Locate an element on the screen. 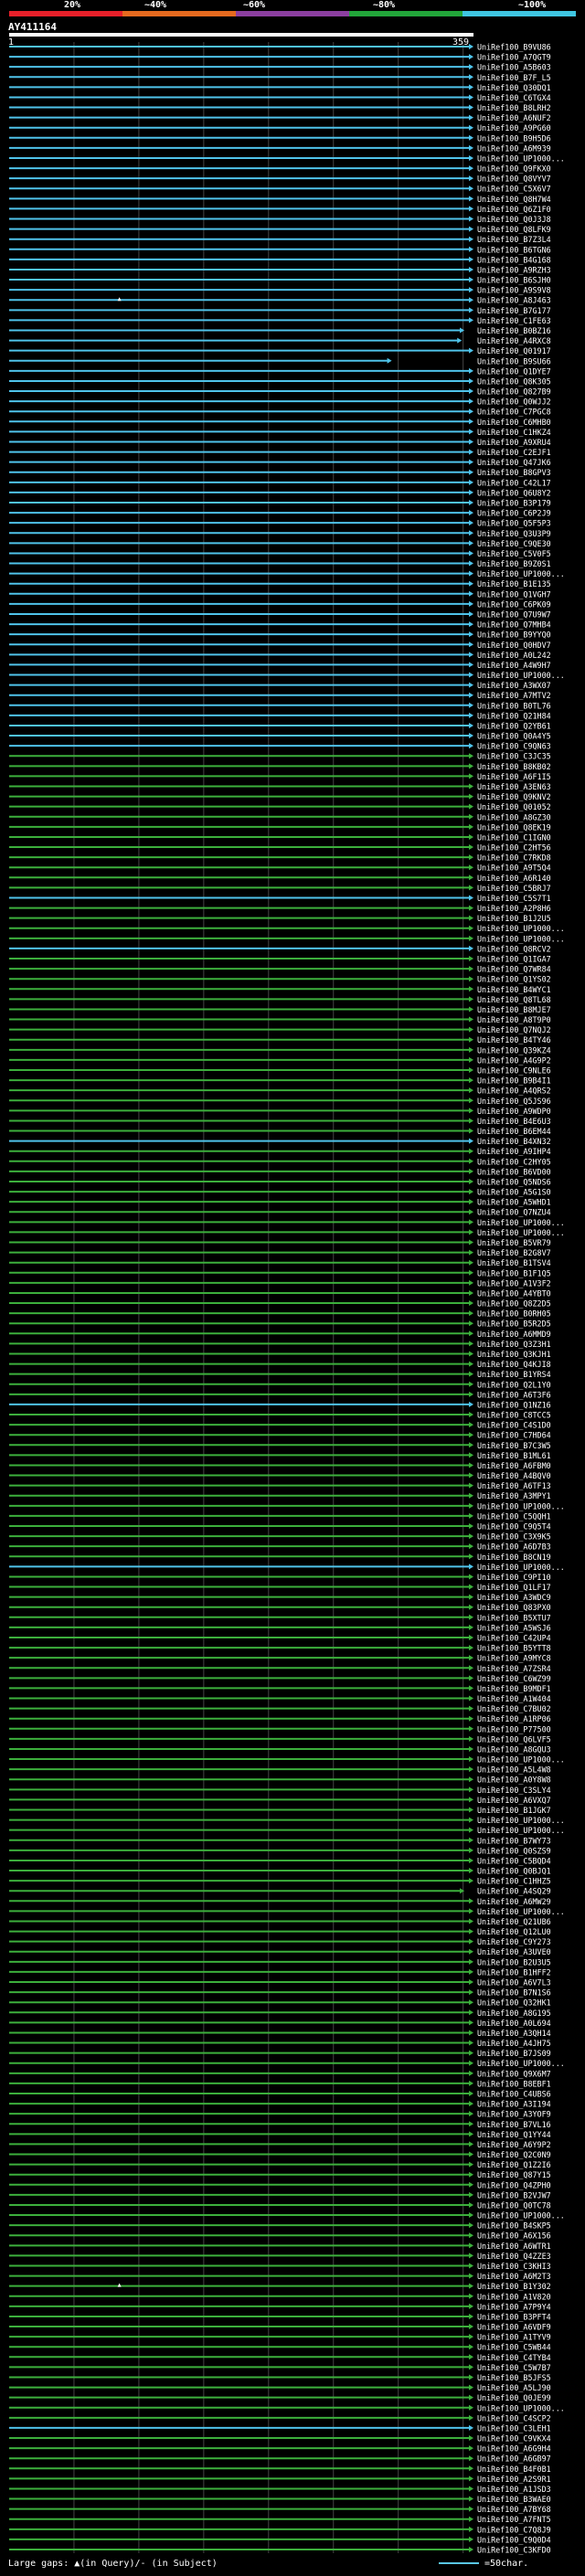  hit-label: UniRef100_A8J463 is located at coordinates (514, 300).